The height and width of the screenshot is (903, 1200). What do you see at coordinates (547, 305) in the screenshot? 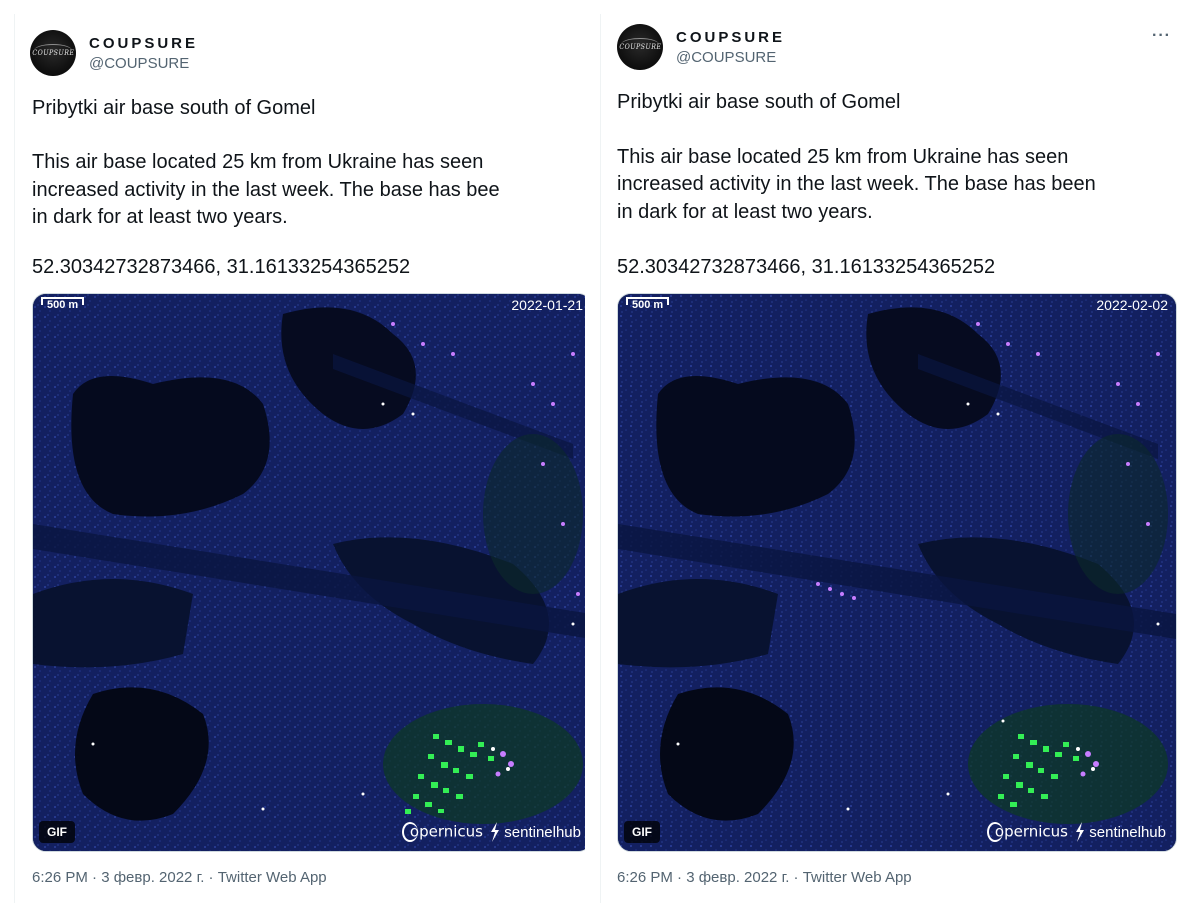
I see `image-date: 2022-01-21` at bounding box center [547, 305].